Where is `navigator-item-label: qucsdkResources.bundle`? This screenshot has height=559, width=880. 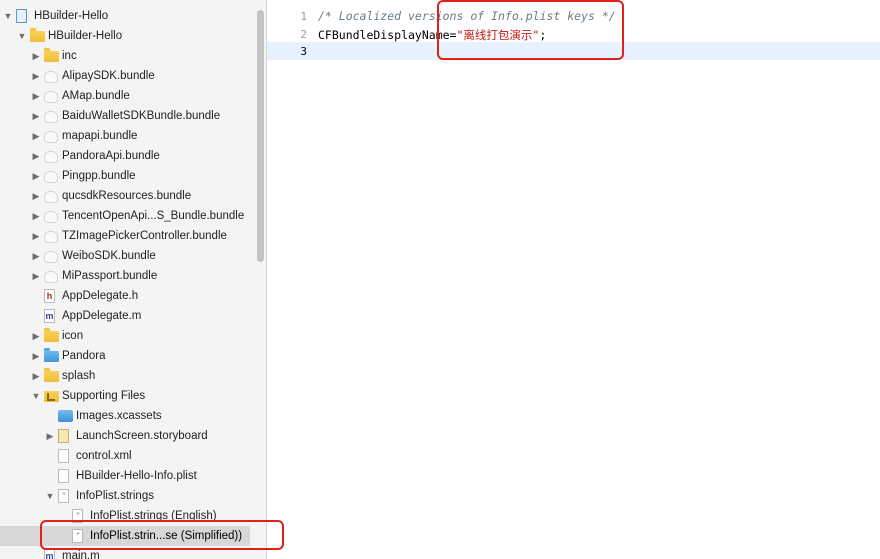
navigator-item-label: qucsdkResources.bundle is located at coordinates (127, 196).